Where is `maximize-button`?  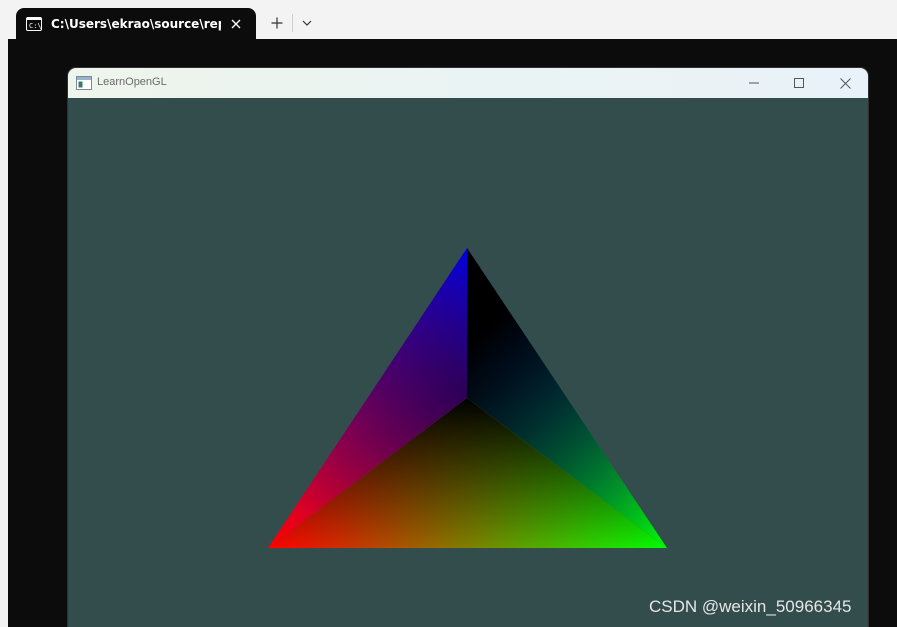 maximize-button is located at coordinates (799, 83).